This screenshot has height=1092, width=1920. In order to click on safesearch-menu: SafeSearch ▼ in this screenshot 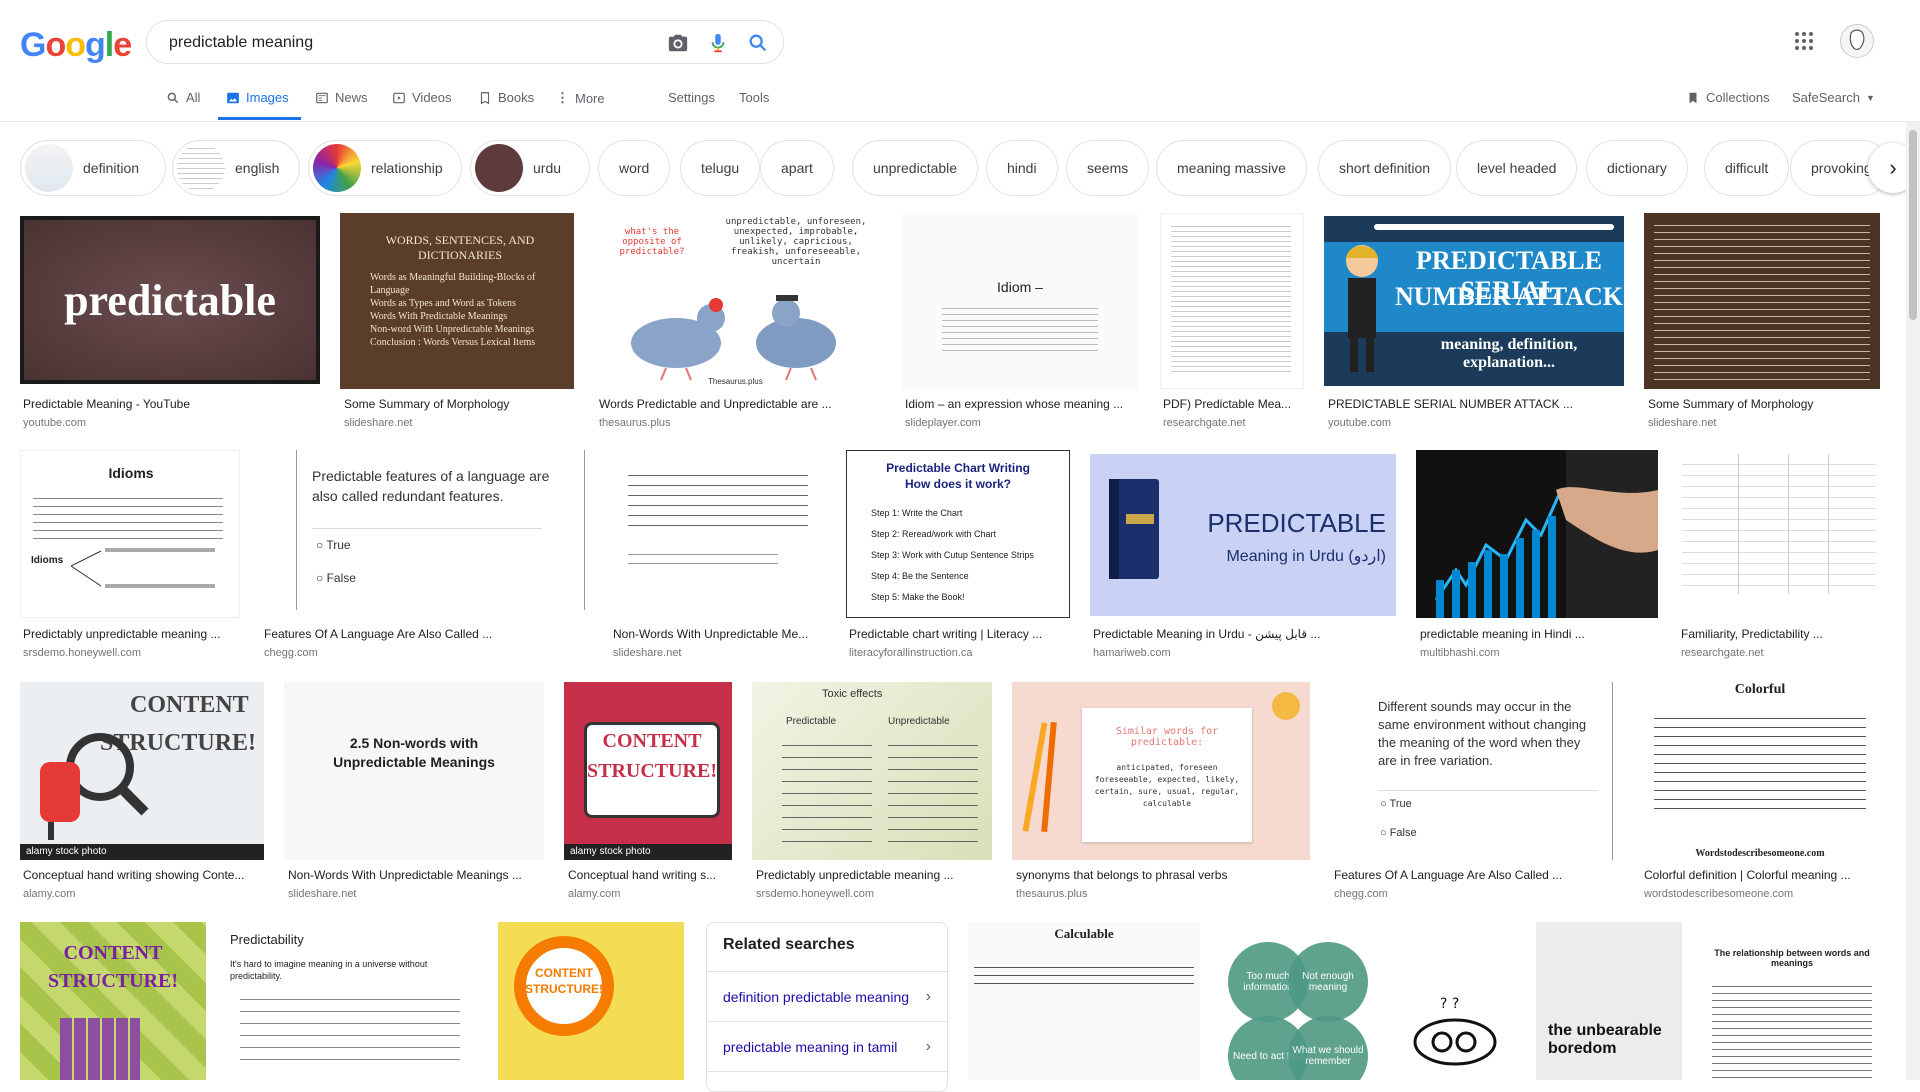, I will do `click(1833, 97)`.